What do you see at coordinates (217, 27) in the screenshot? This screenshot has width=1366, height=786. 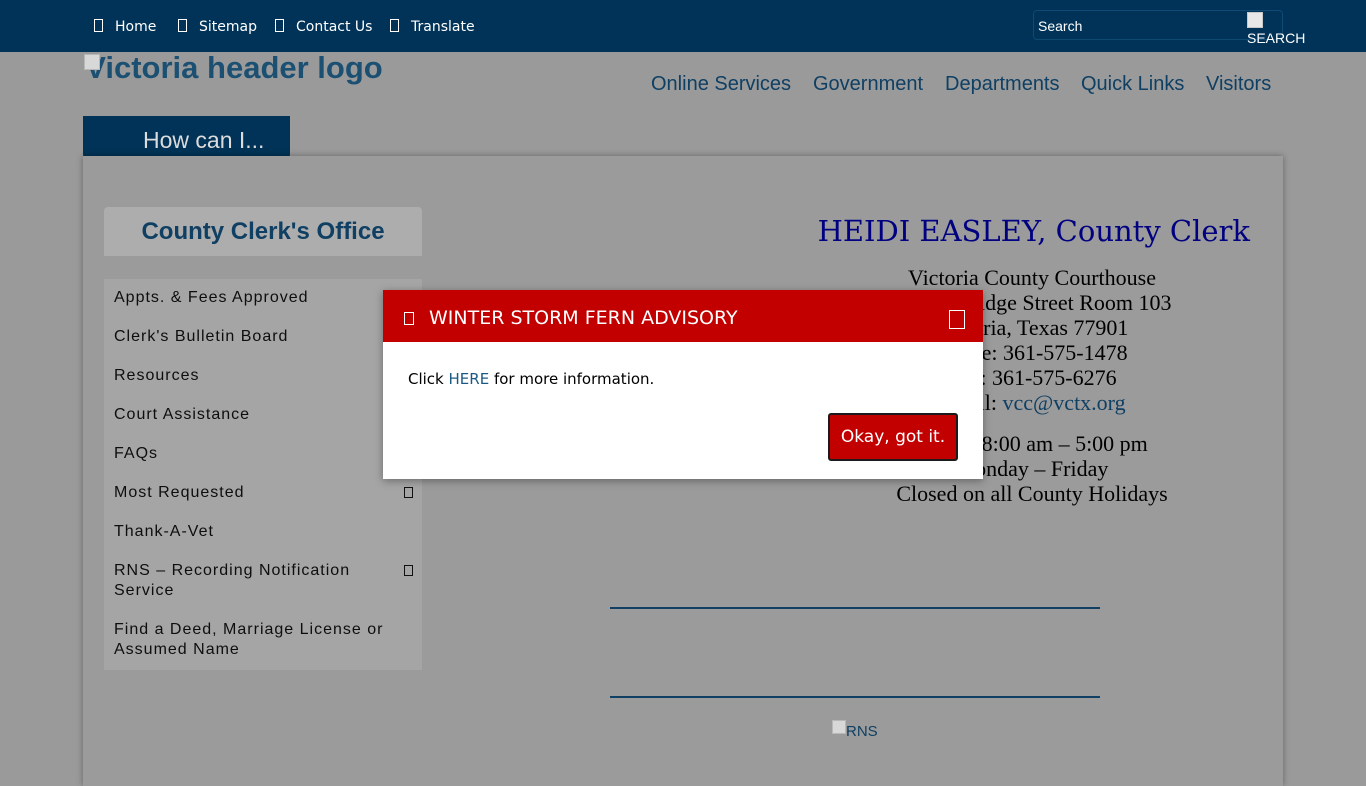 I see `sitemap-link: Sitemap` at bounding box center [217, 27].